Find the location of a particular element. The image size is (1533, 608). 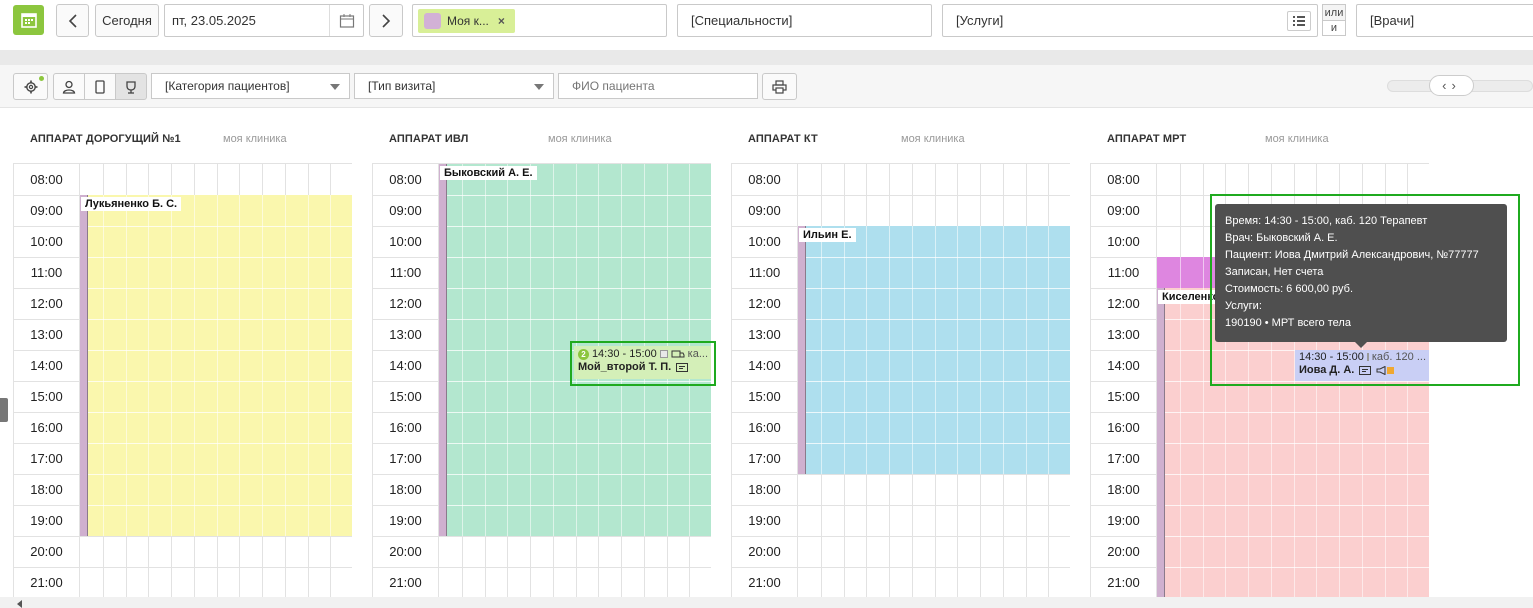

list-icon is located at coordinates (1299, 21).